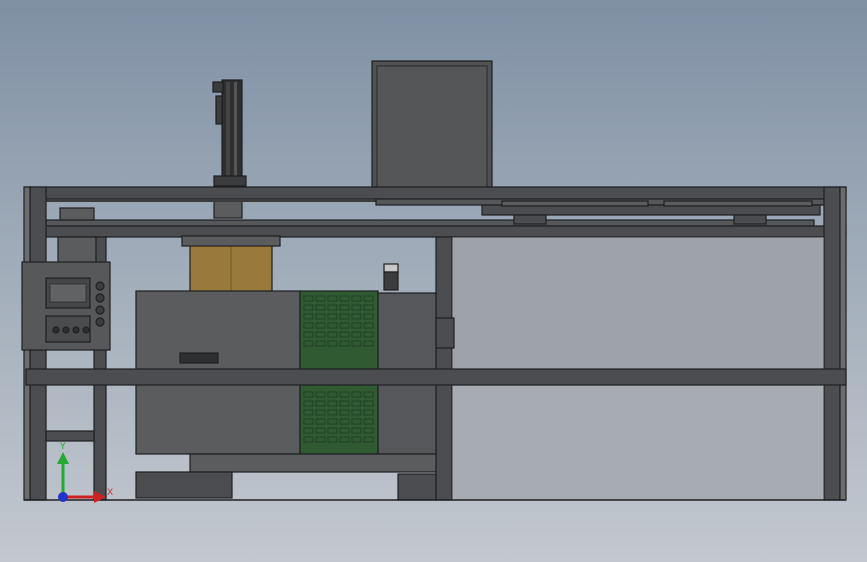 This screenshot has height=562, width=867. I want to click on frame-upper-crossbar, so click(436, 231).